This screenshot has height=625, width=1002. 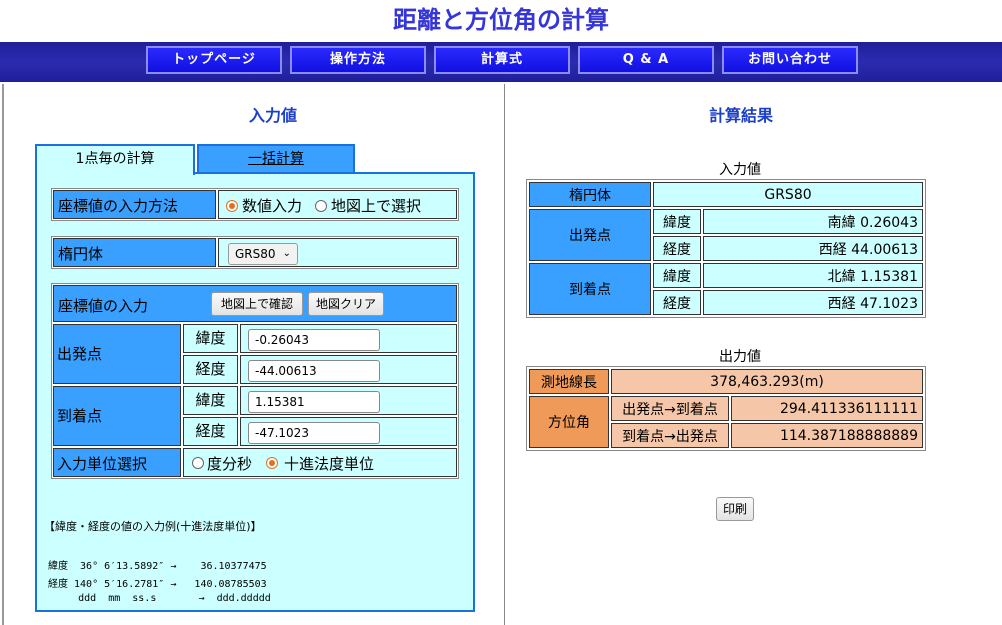 What do you see at coordinates (677, 221) in the screenshot?
I see `res-start-lat-label: 緯度` at bounding box center [677, 221].